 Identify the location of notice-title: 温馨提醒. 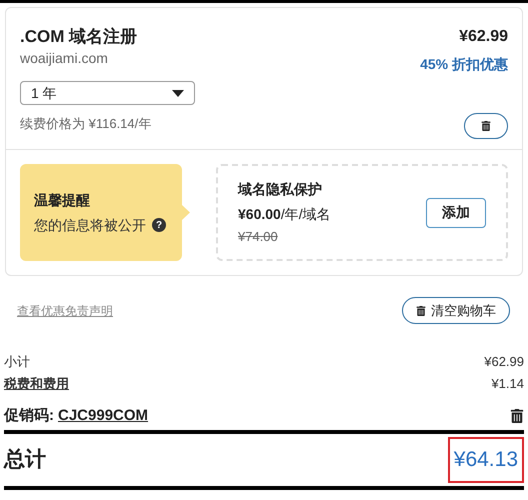
(62, 200).